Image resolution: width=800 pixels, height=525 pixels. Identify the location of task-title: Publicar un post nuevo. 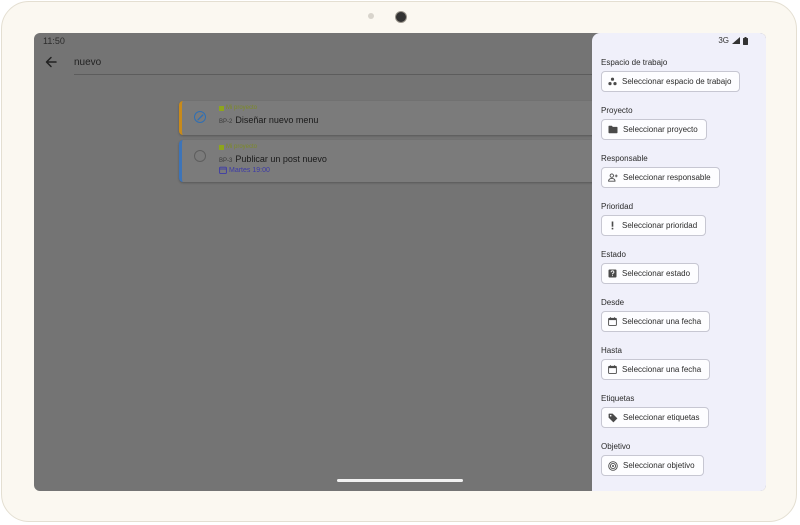
(281, 159).